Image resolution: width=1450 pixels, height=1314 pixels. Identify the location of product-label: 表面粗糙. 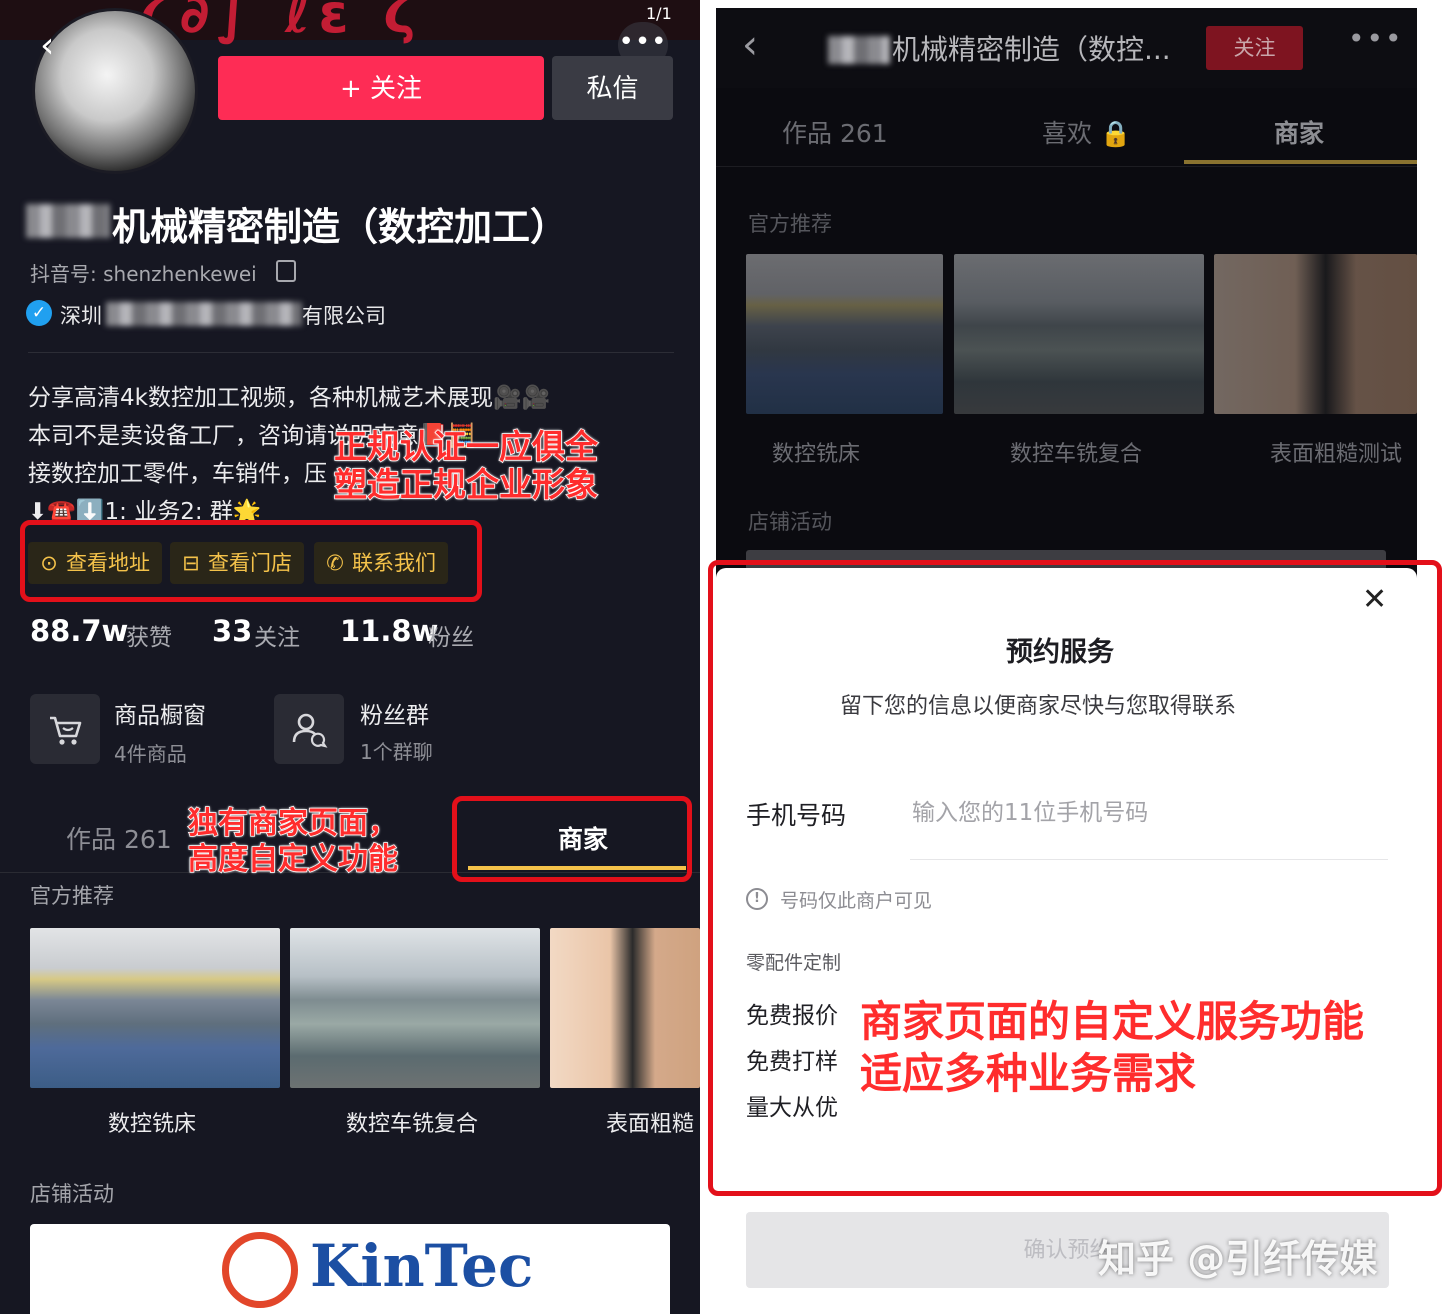
(650, 1124).